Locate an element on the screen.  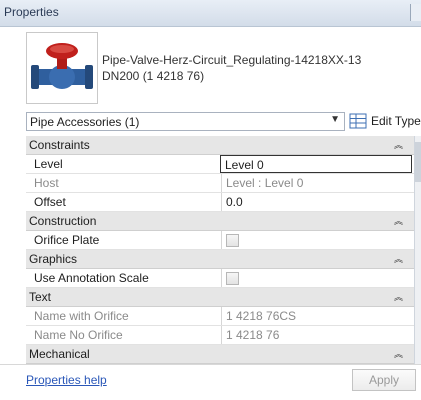
type-name-line2: DN200 (1 4218 76) is located at coordinates (153, 76).